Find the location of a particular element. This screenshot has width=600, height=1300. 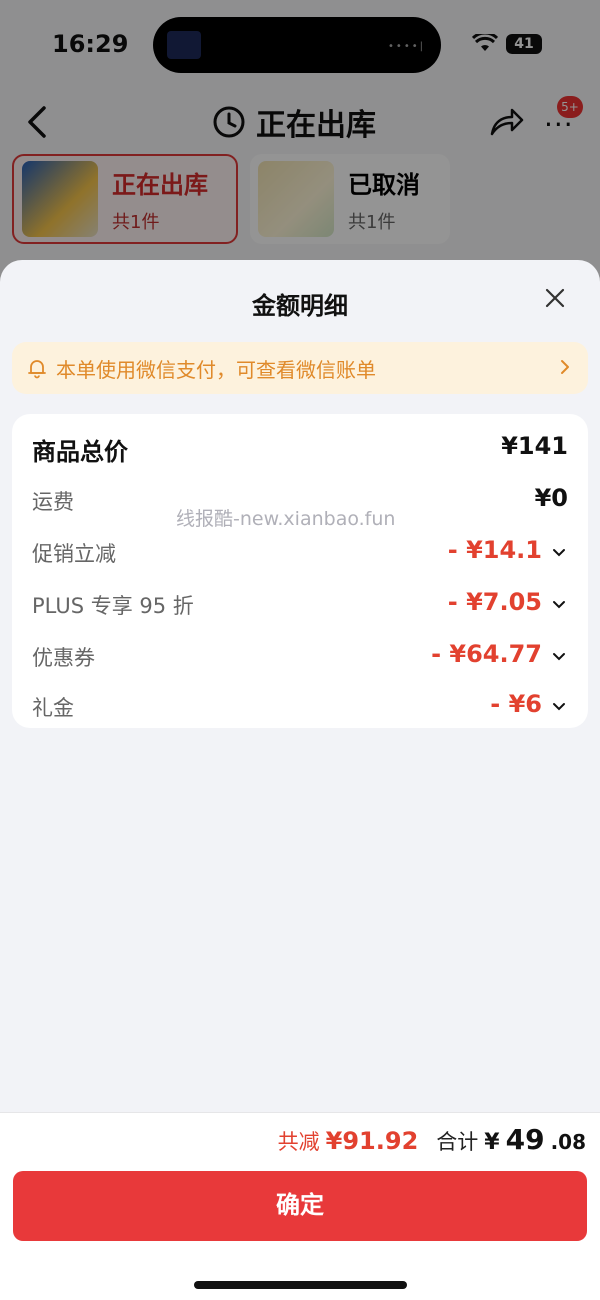

row-value: ¥141 is located at coordinates (534, 446).